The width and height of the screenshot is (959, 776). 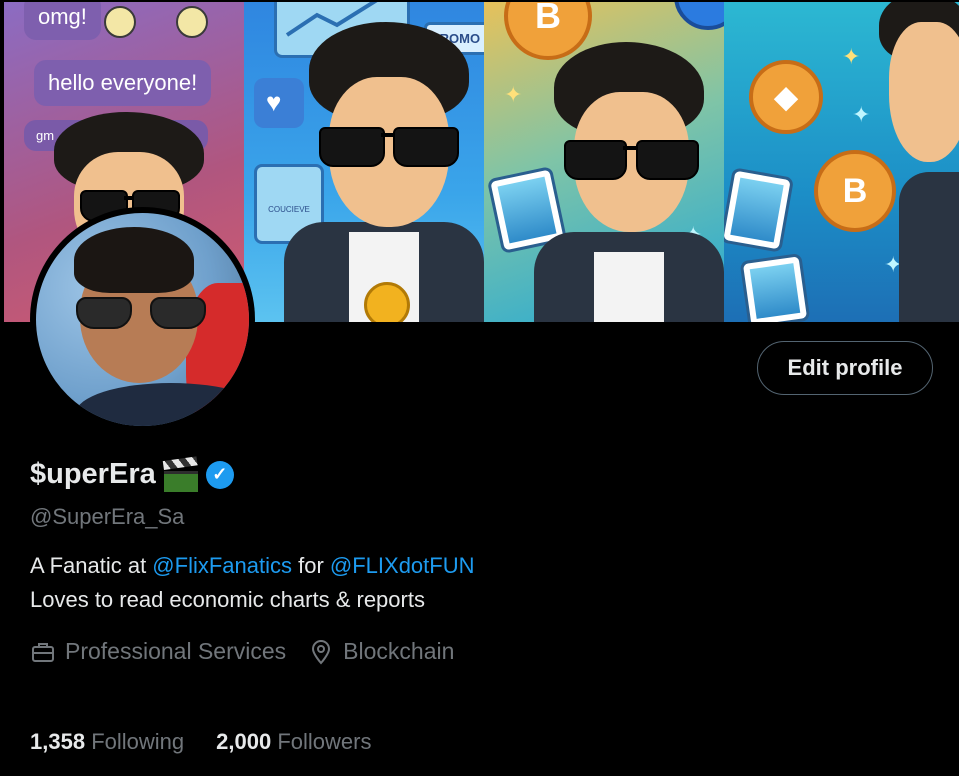 I want to click on cartoon-character-side, so click(x=919, y=162).